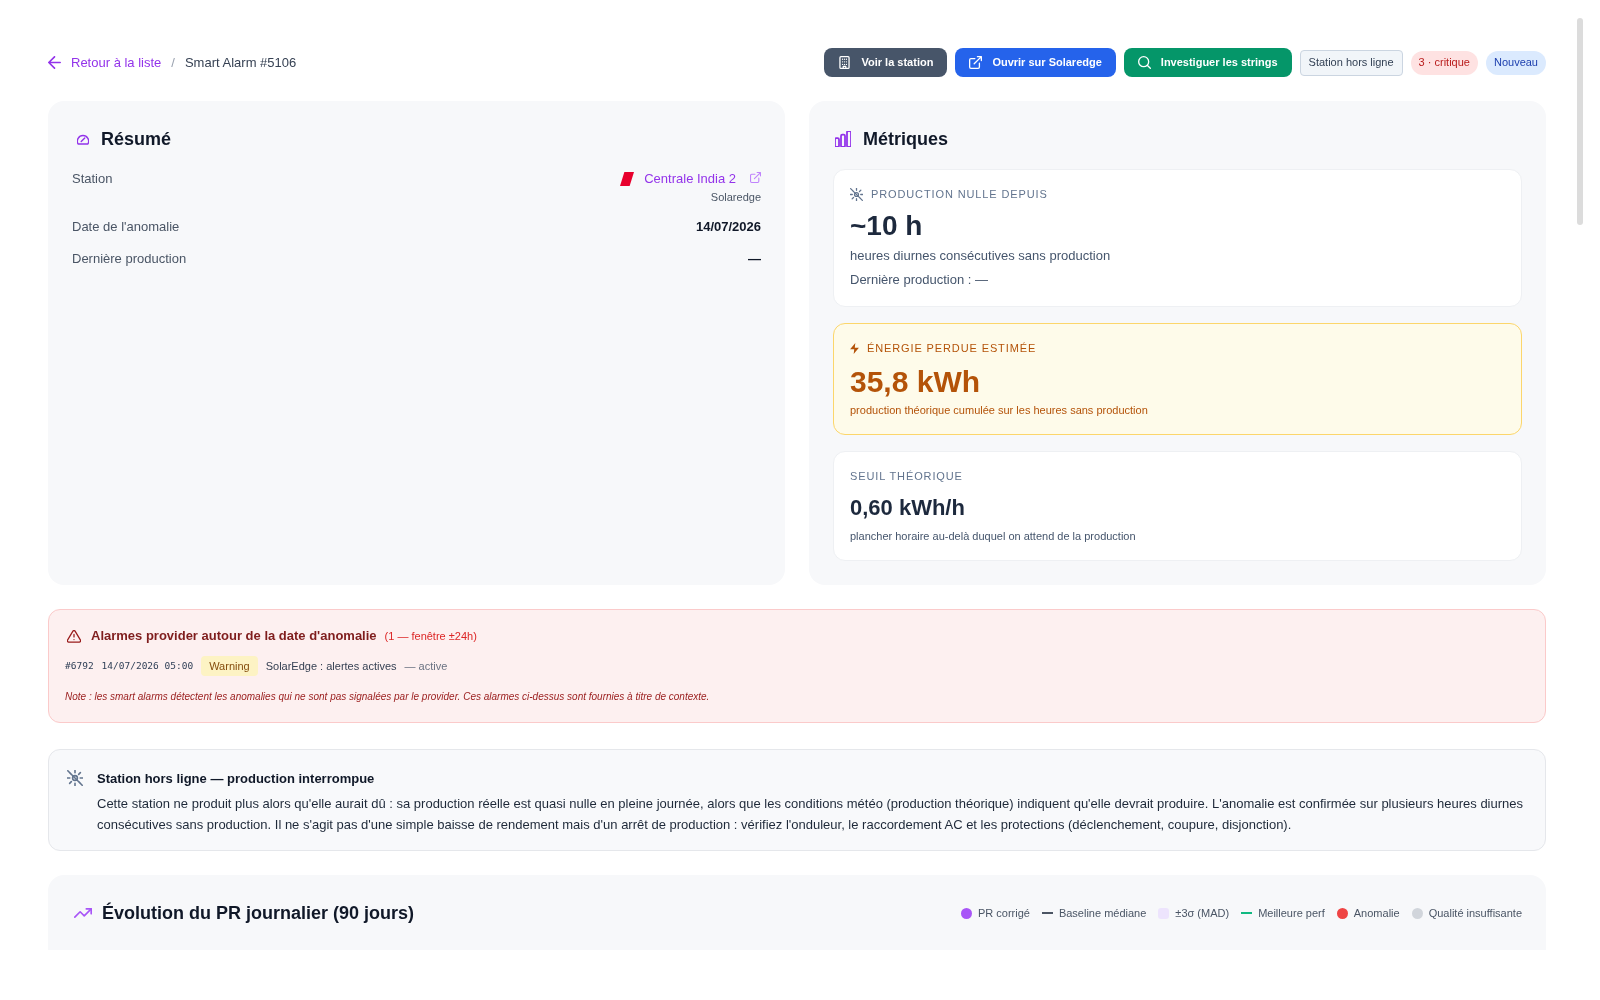 This screenshot has height=1000, width=1600. What do you see at coordinates (1035, 62) in the screenshot?
I see `open-external-button: Ouvrir sur Solaredge` at bounding box center [1035, 62].